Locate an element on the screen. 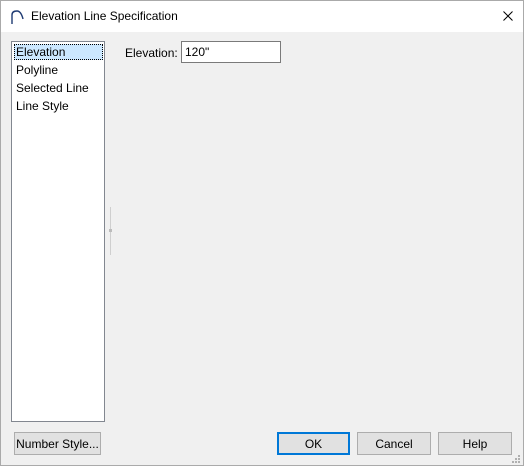 This screenshot has height=466, width=524. sidebar-item-polyline: Polyline is located at coordinates (58, 70).